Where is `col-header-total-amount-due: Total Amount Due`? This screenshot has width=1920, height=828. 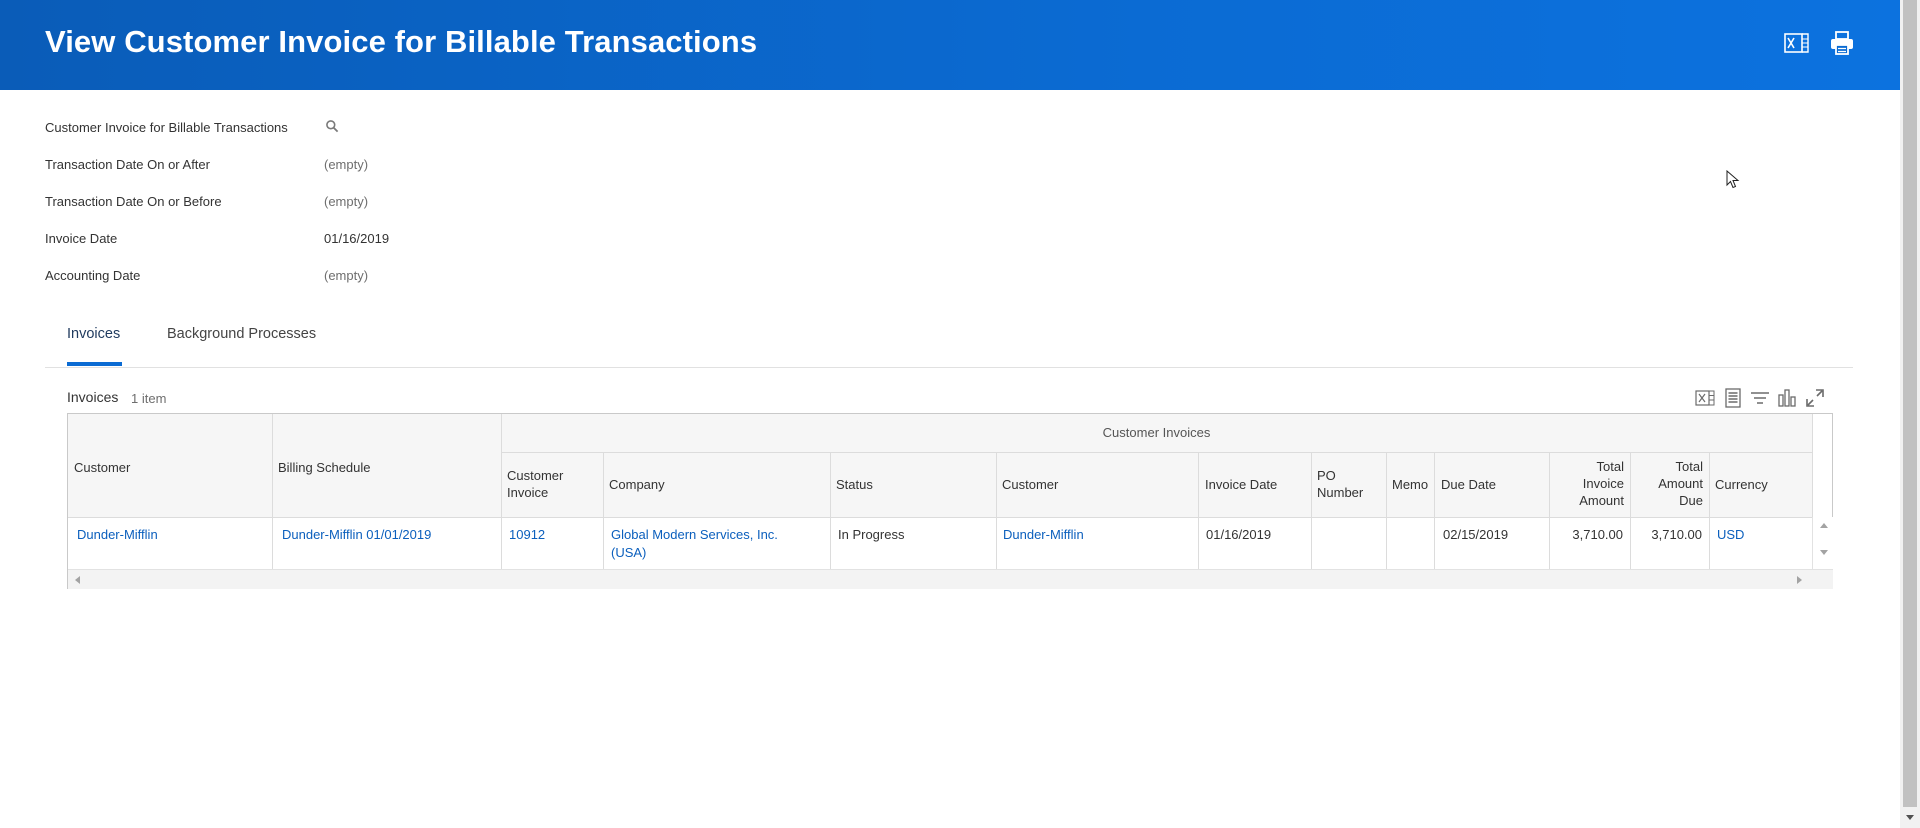 col-header-total-amount-due: Total Amount Due is located at coordinates (1666, 483).